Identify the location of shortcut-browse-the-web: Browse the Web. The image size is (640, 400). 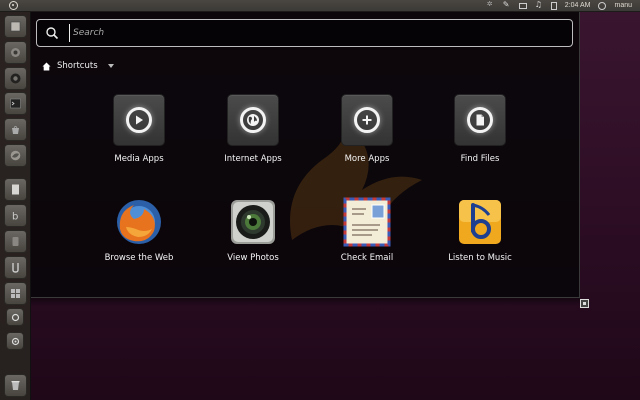
(139, 237).